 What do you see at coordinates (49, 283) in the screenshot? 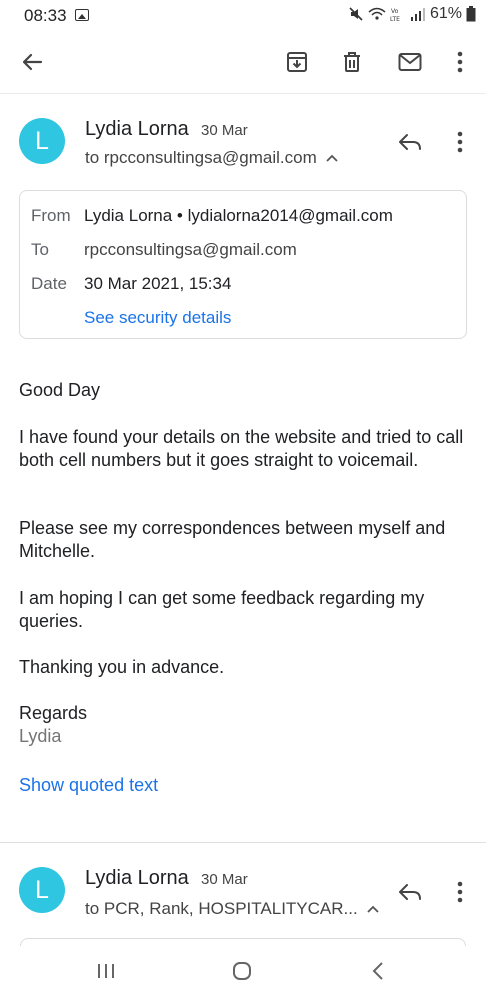
I see `date-label: Date` at bounding box center [49, 283].